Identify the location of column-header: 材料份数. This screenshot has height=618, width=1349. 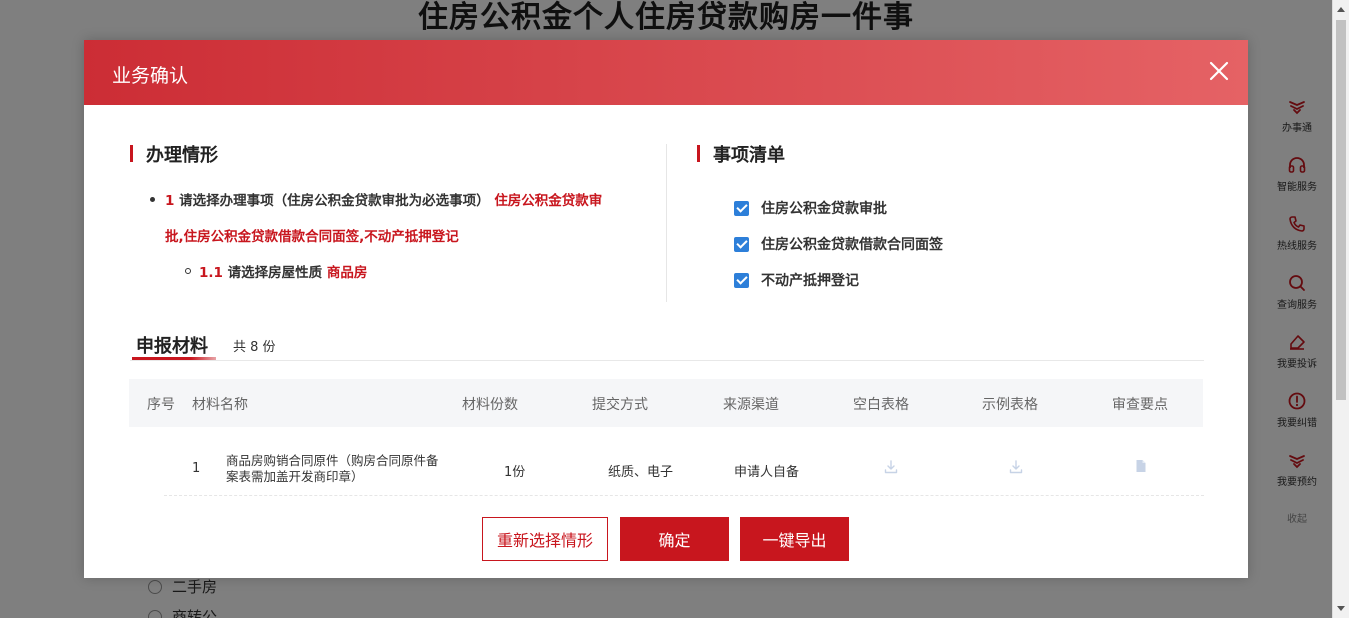
(490, 405).